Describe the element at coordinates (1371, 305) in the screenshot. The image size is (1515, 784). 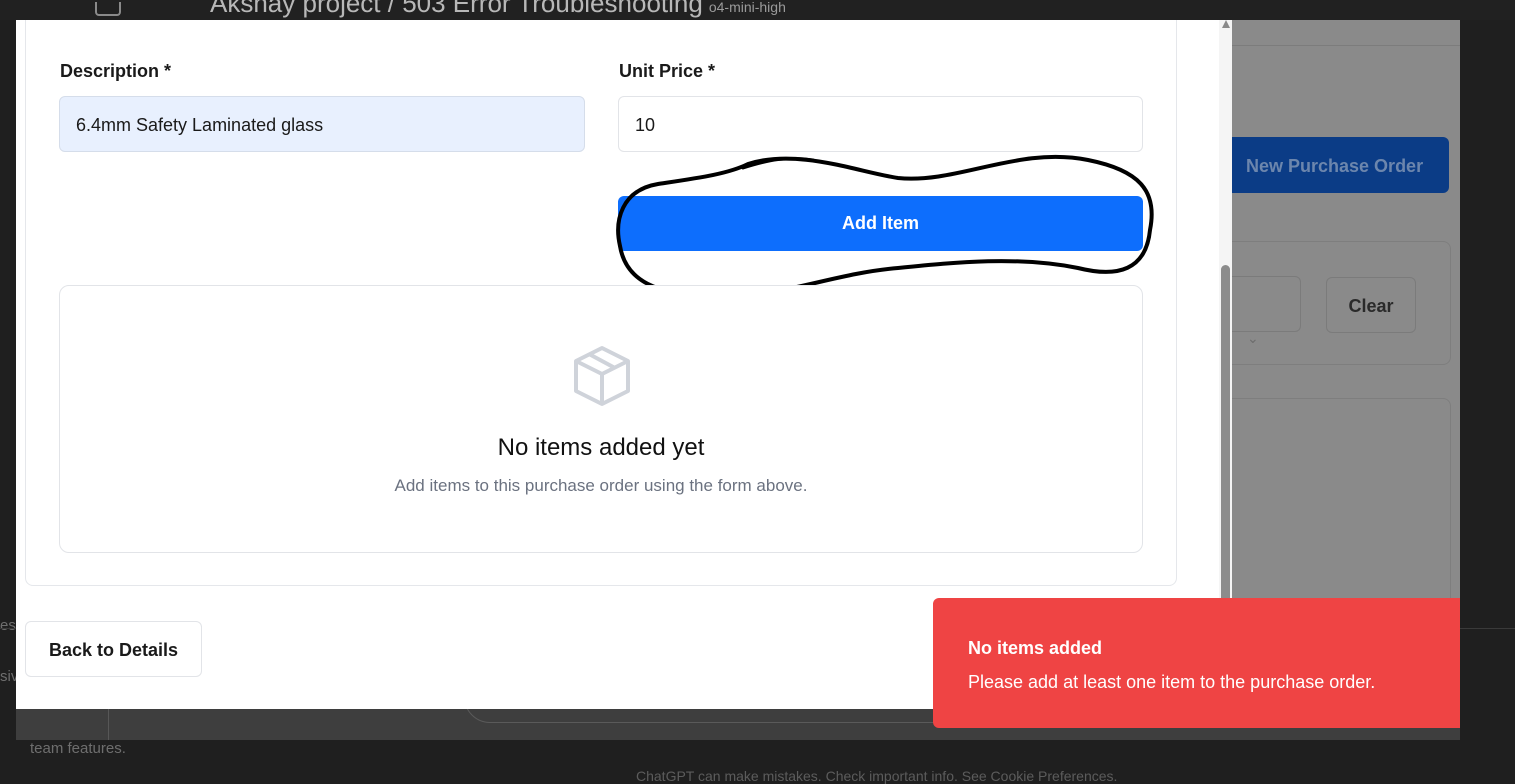
I see `clear-button: Clear` at that location.